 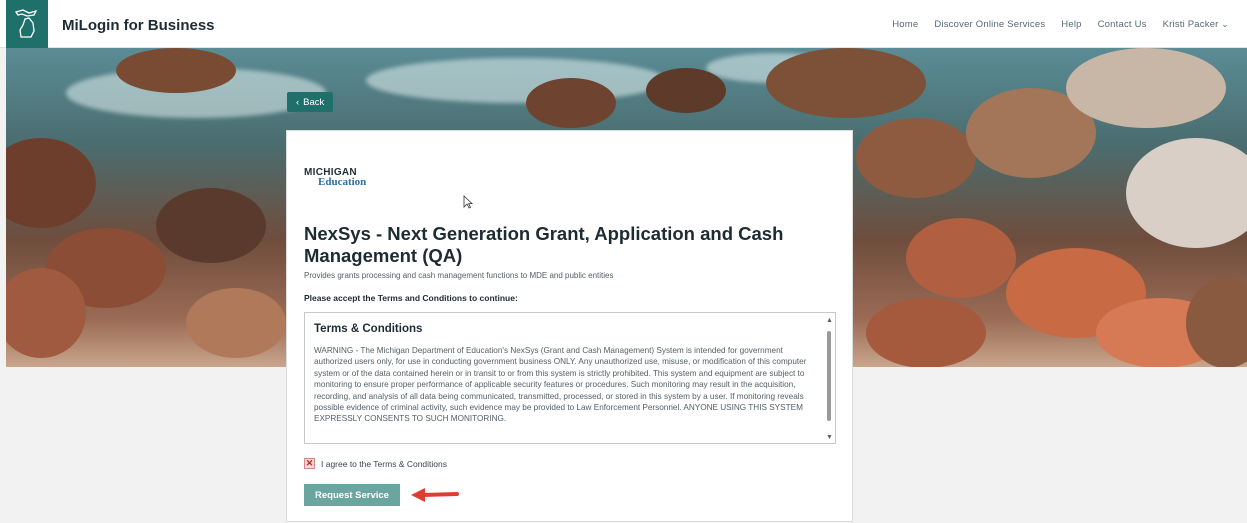 I want to click on chevron-left-icon: ‹, so click(x=298, y=102).